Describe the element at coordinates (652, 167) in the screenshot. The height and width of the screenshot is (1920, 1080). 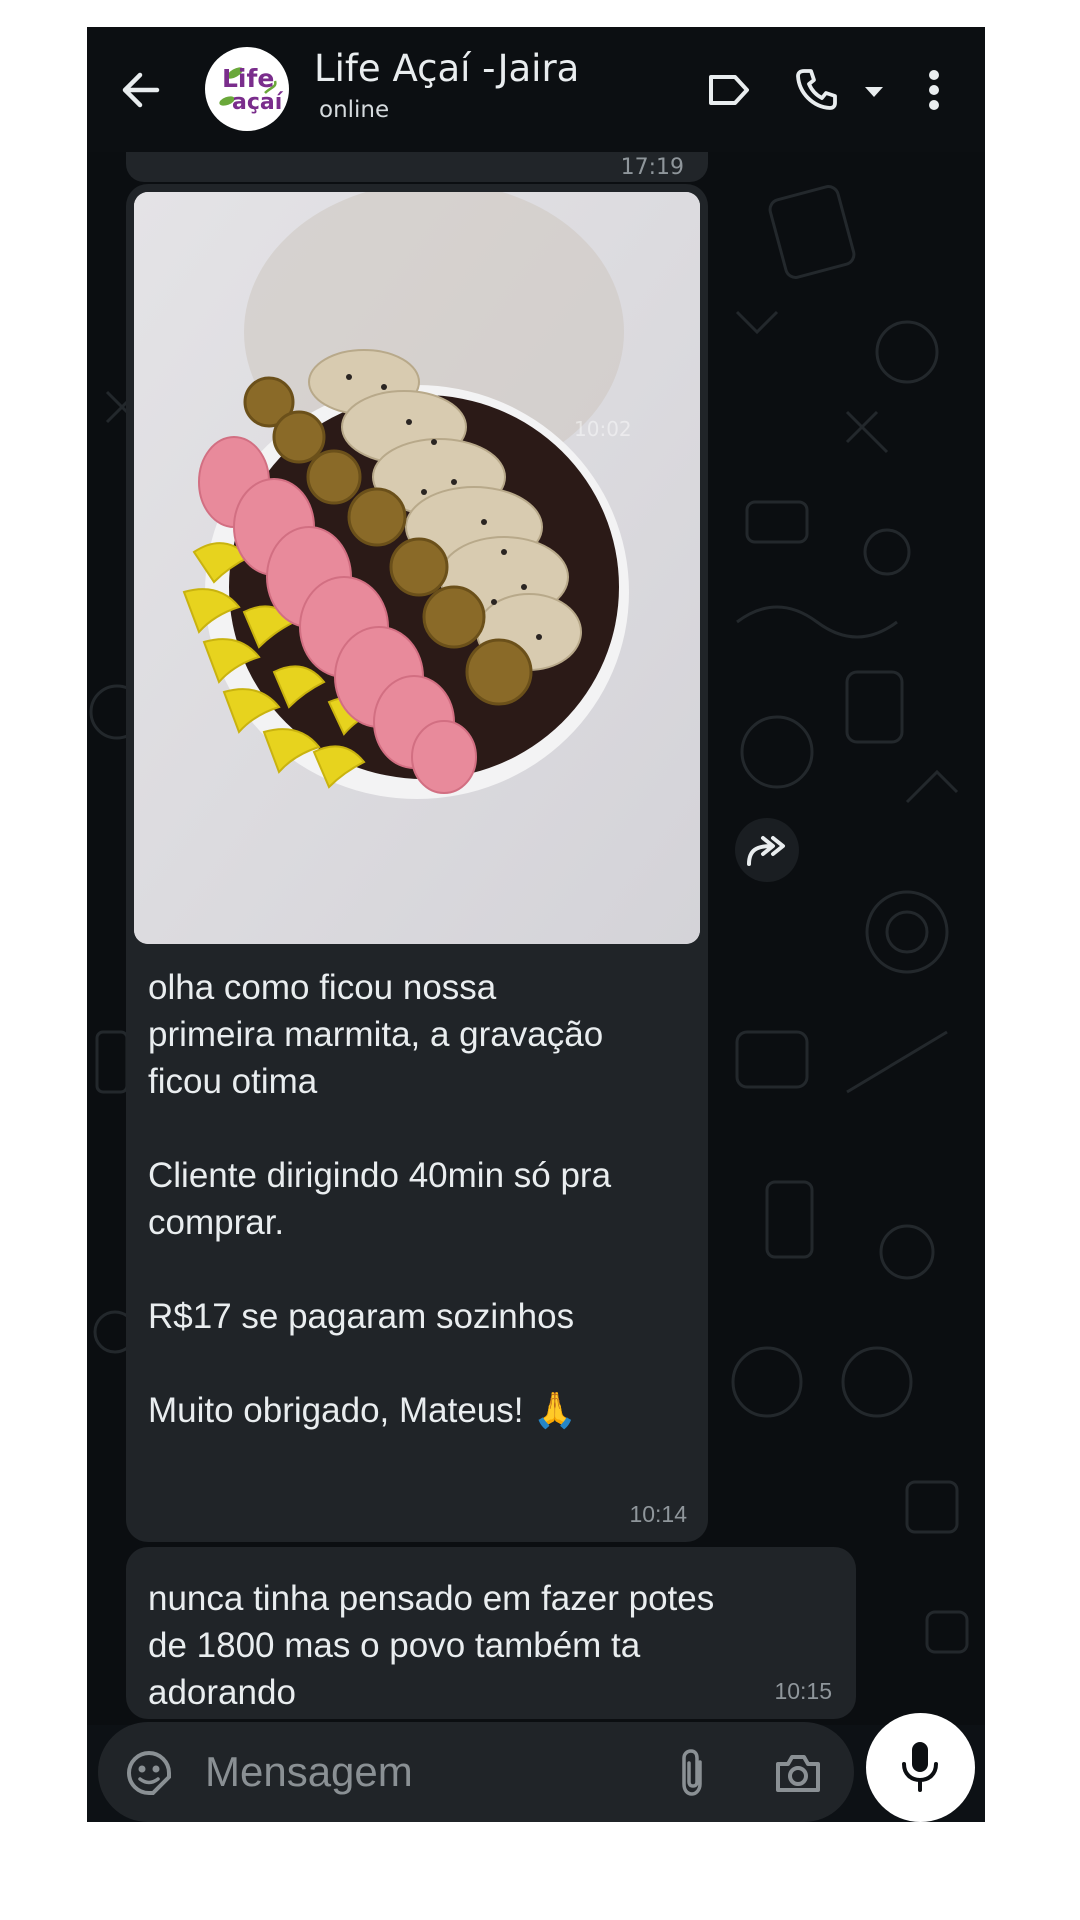
I see `message-time: 17:19` at that location.